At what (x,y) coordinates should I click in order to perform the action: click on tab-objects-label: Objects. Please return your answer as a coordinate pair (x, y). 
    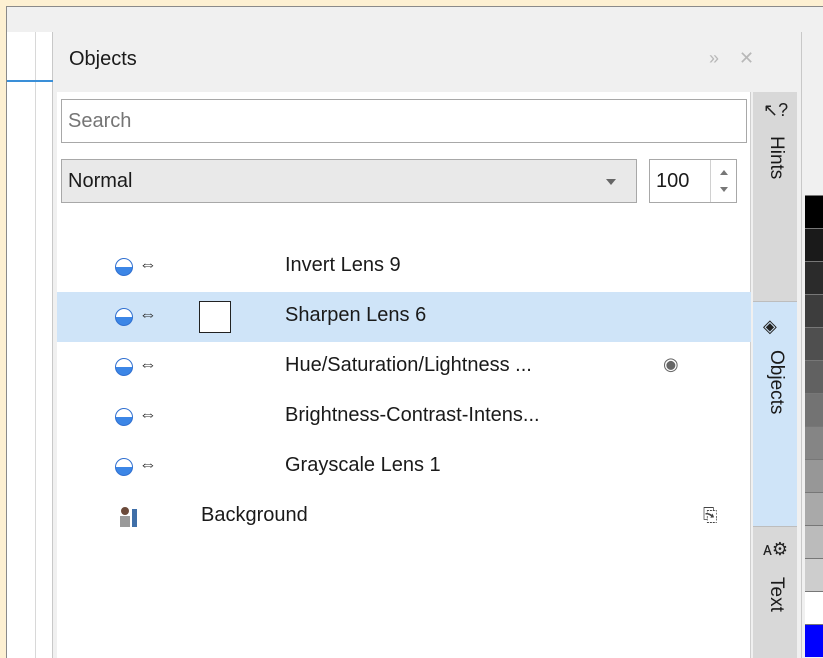
    Looking at the image, I should click on (776, 382).